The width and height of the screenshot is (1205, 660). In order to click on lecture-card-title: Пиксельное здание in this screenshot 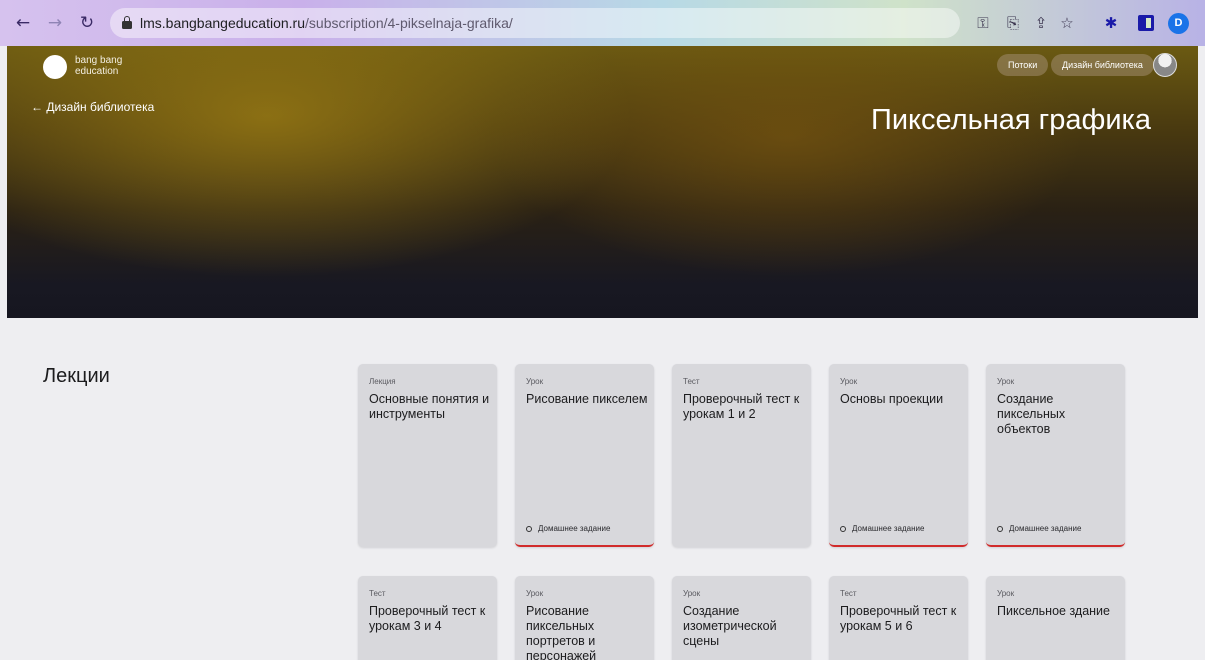, I will do `click(1053, 611)`.